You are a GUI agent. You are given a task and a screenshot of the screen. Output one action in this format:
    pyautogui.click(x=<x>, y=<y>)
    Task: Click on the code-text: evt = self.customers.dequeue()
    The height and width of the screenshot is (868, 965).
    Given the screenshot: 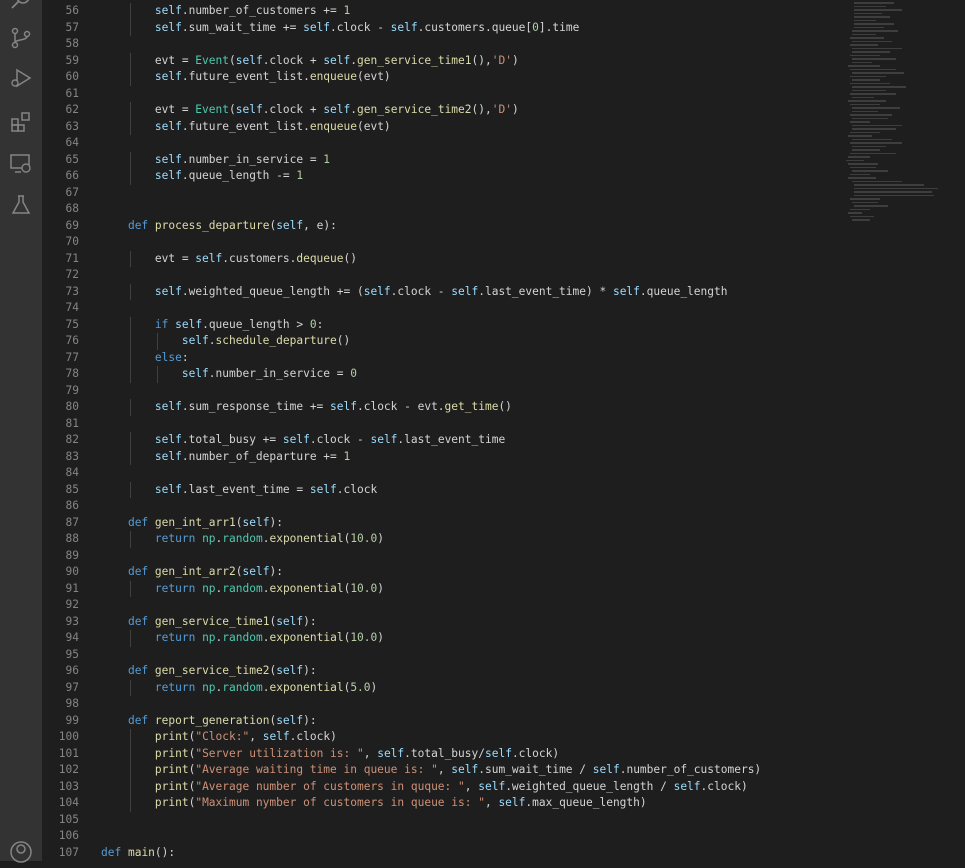 What is the action you would take?
    pyautogui.click(x=229, y=259)
    